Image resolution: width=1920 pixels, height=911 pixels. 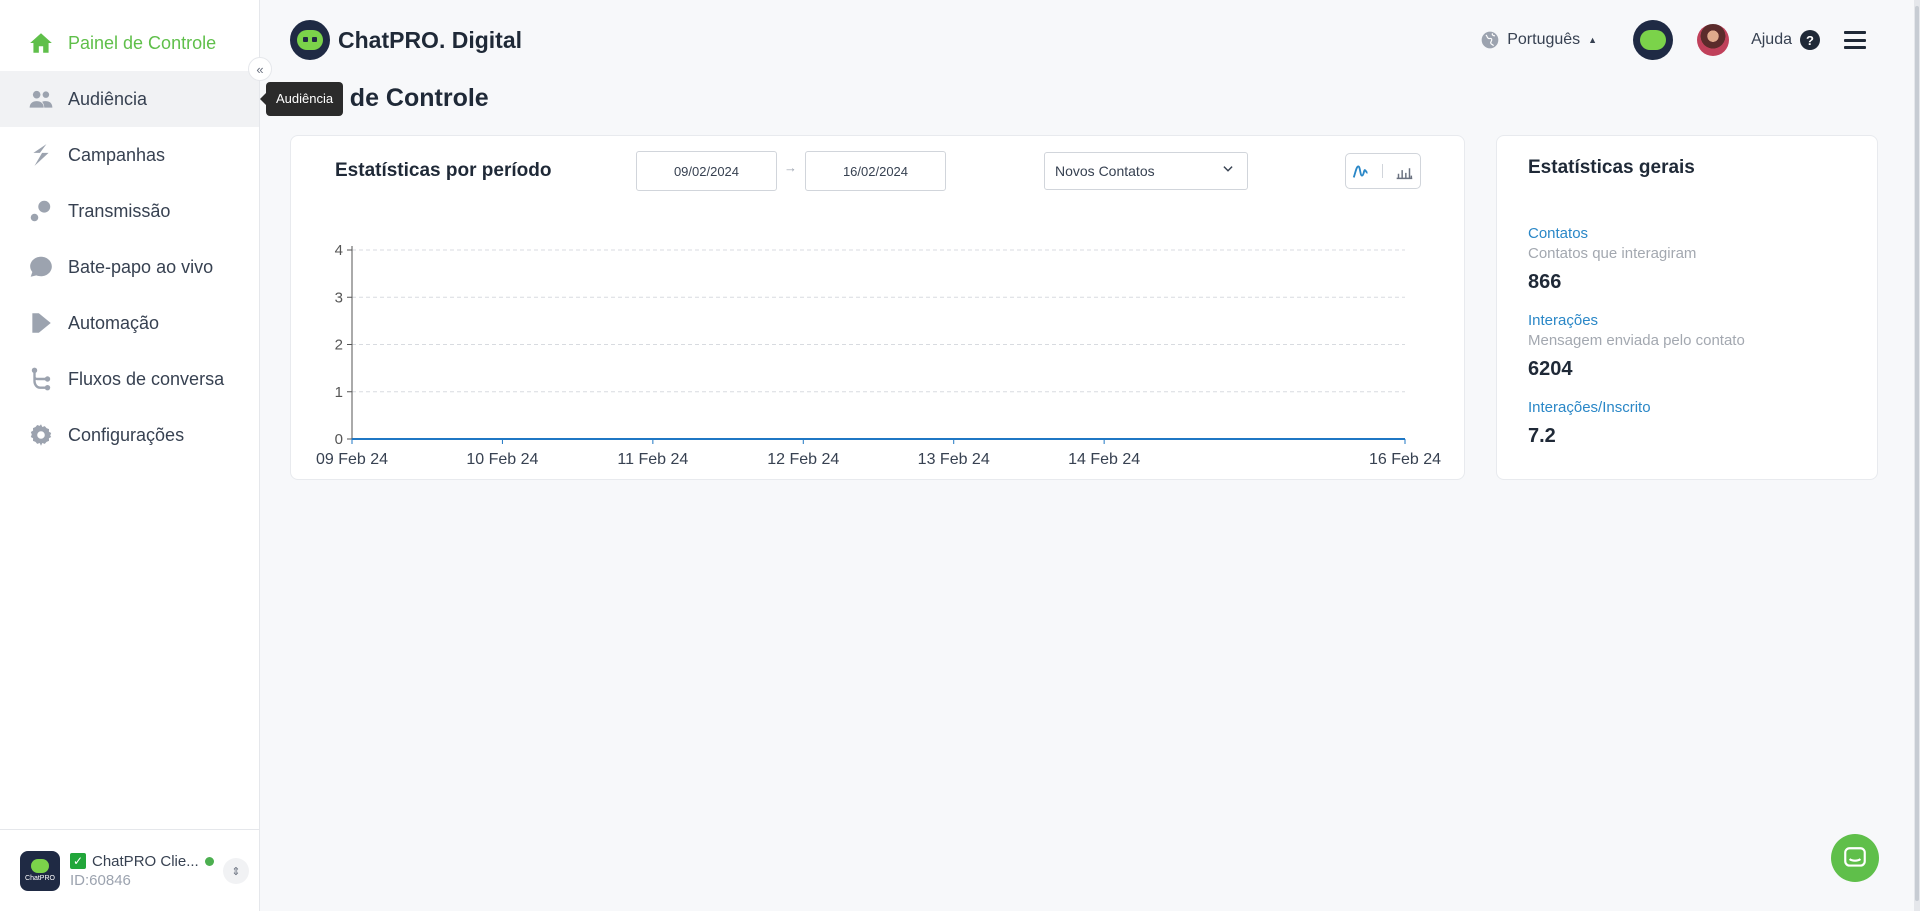 I want to click on sidebar-item-label: Bate-papo ao vivo, so click(x=141, y=266).